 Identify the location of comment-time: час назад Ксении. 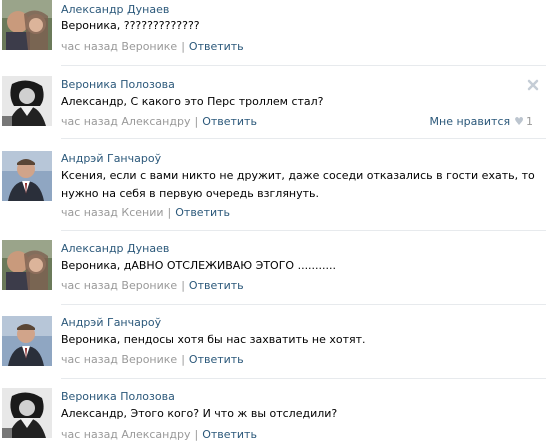
(112, 212).